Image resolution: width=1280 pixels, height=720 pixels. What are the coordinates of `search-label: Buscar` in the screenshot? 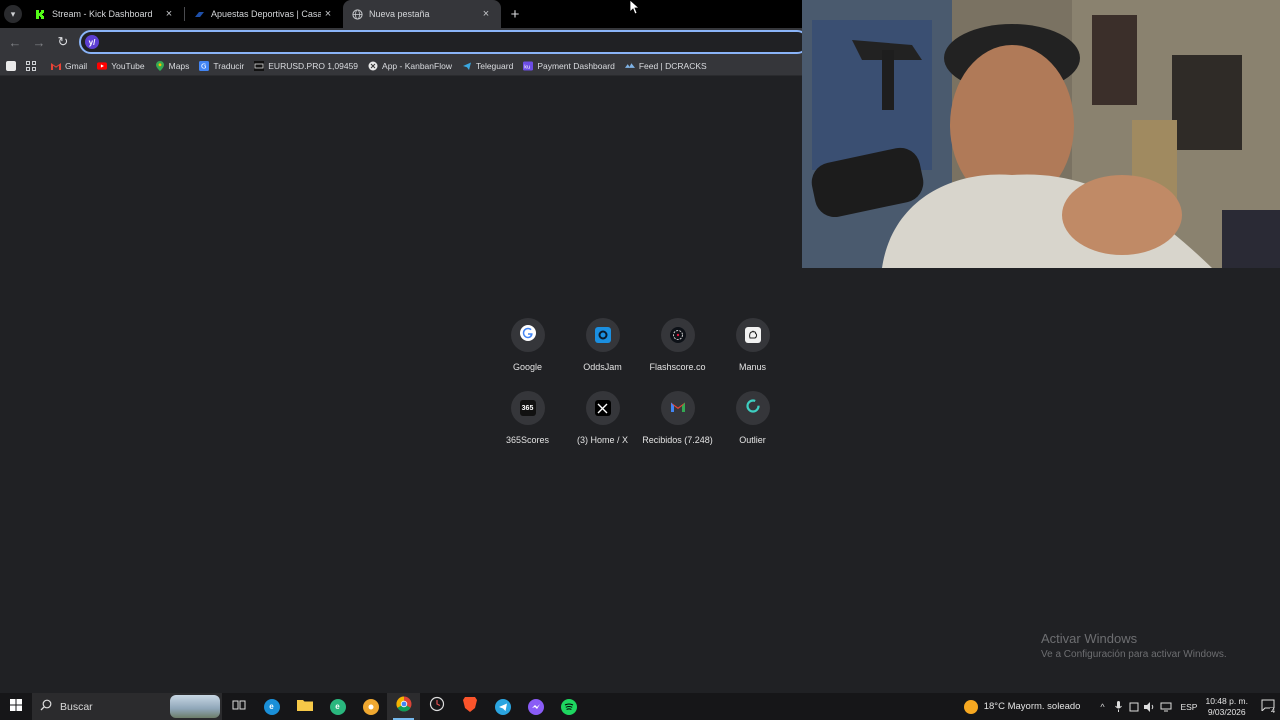 It's located at (76, 706).